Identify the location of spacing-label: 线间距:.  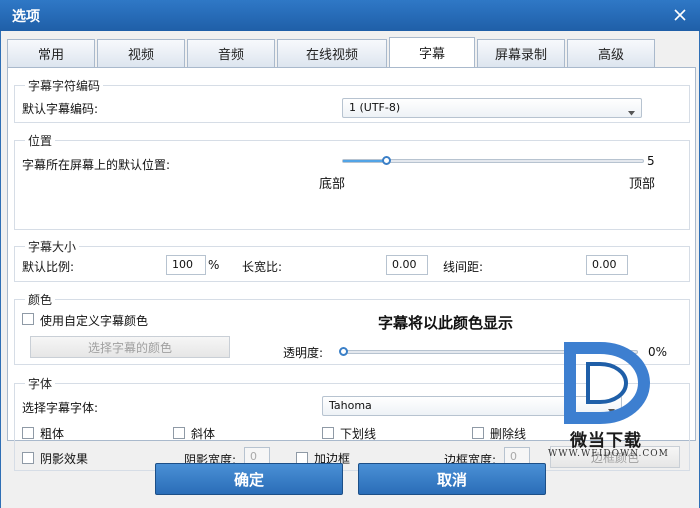
(463, 267).